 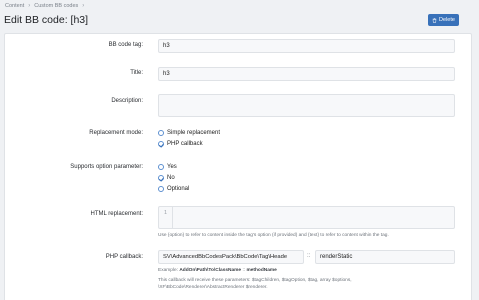 I want to click on breadcrumb: Content › Custom BB codes ›, so click(x=44, y=6).